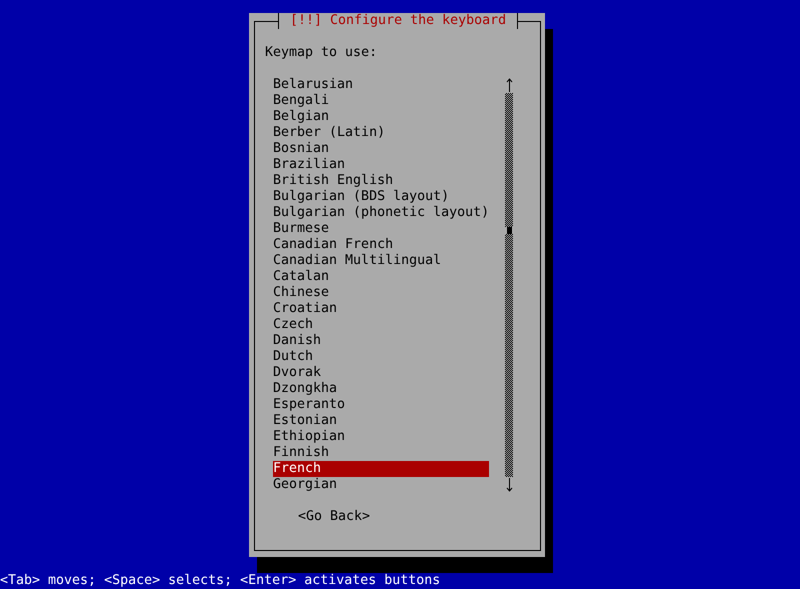 This screenshot has height=589, width=800. I want to click on keymap-option: Canadian French, so click(381, 245).